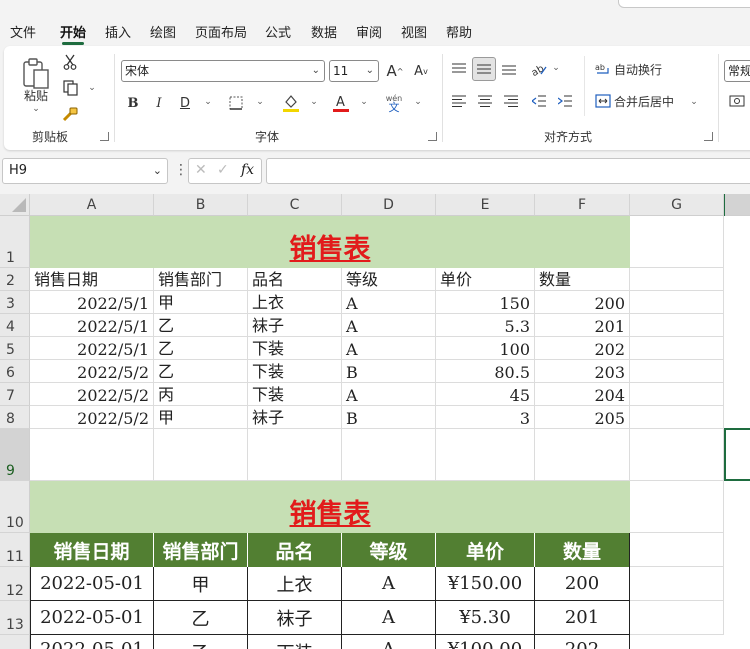 The image size is (750, 649). Describe the element at coordinates (70, 62) in the screenshot. I see `cut-icon` at that location.